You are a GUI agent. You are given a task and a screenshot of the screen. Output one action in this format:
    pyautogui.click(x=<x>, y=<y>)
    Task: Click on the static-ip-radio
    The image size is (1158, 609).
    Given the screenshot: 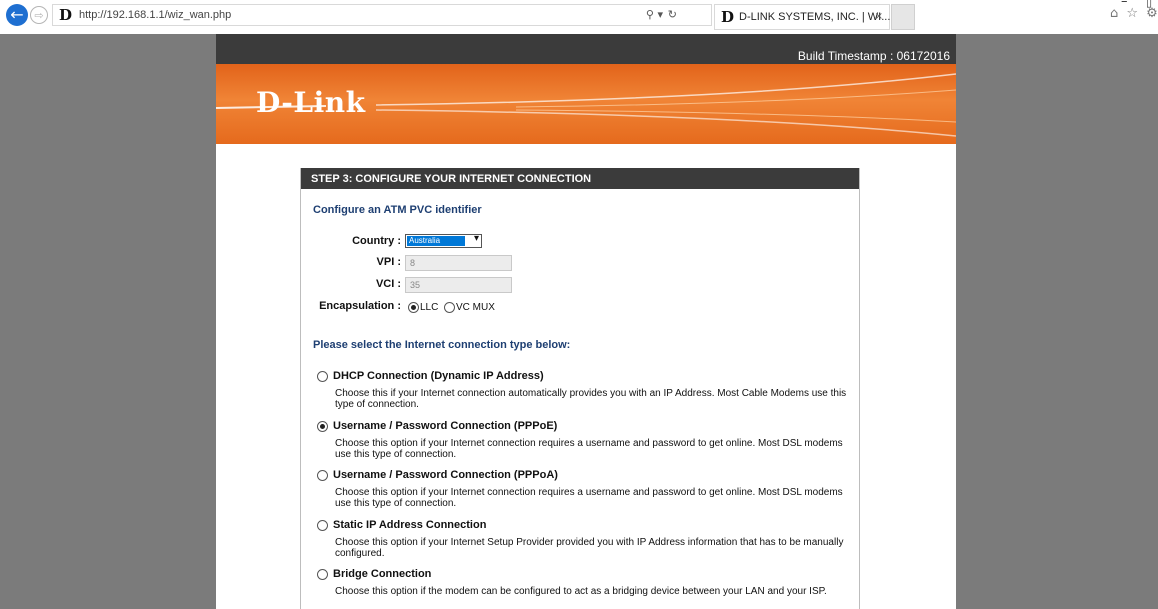 What is the action you would take?
    pyautogui.click(x=322, y=525)
    